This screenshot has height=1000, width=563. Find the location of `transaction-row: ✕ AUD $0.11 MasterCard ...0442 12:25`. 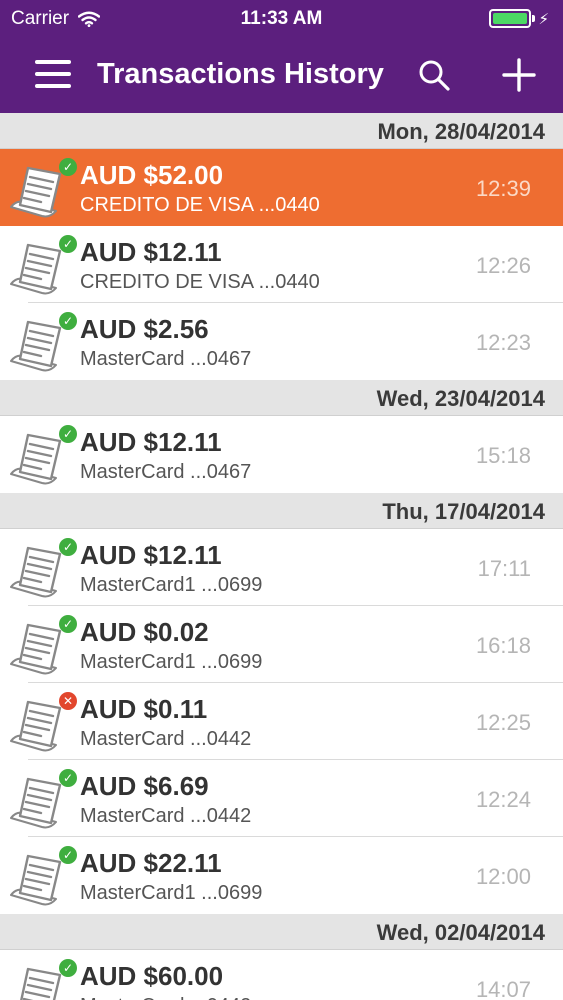

transaction-row: ✕ AUD $0.11 MasterCard ...0442 12:25 is located at coordinates (281, 721).